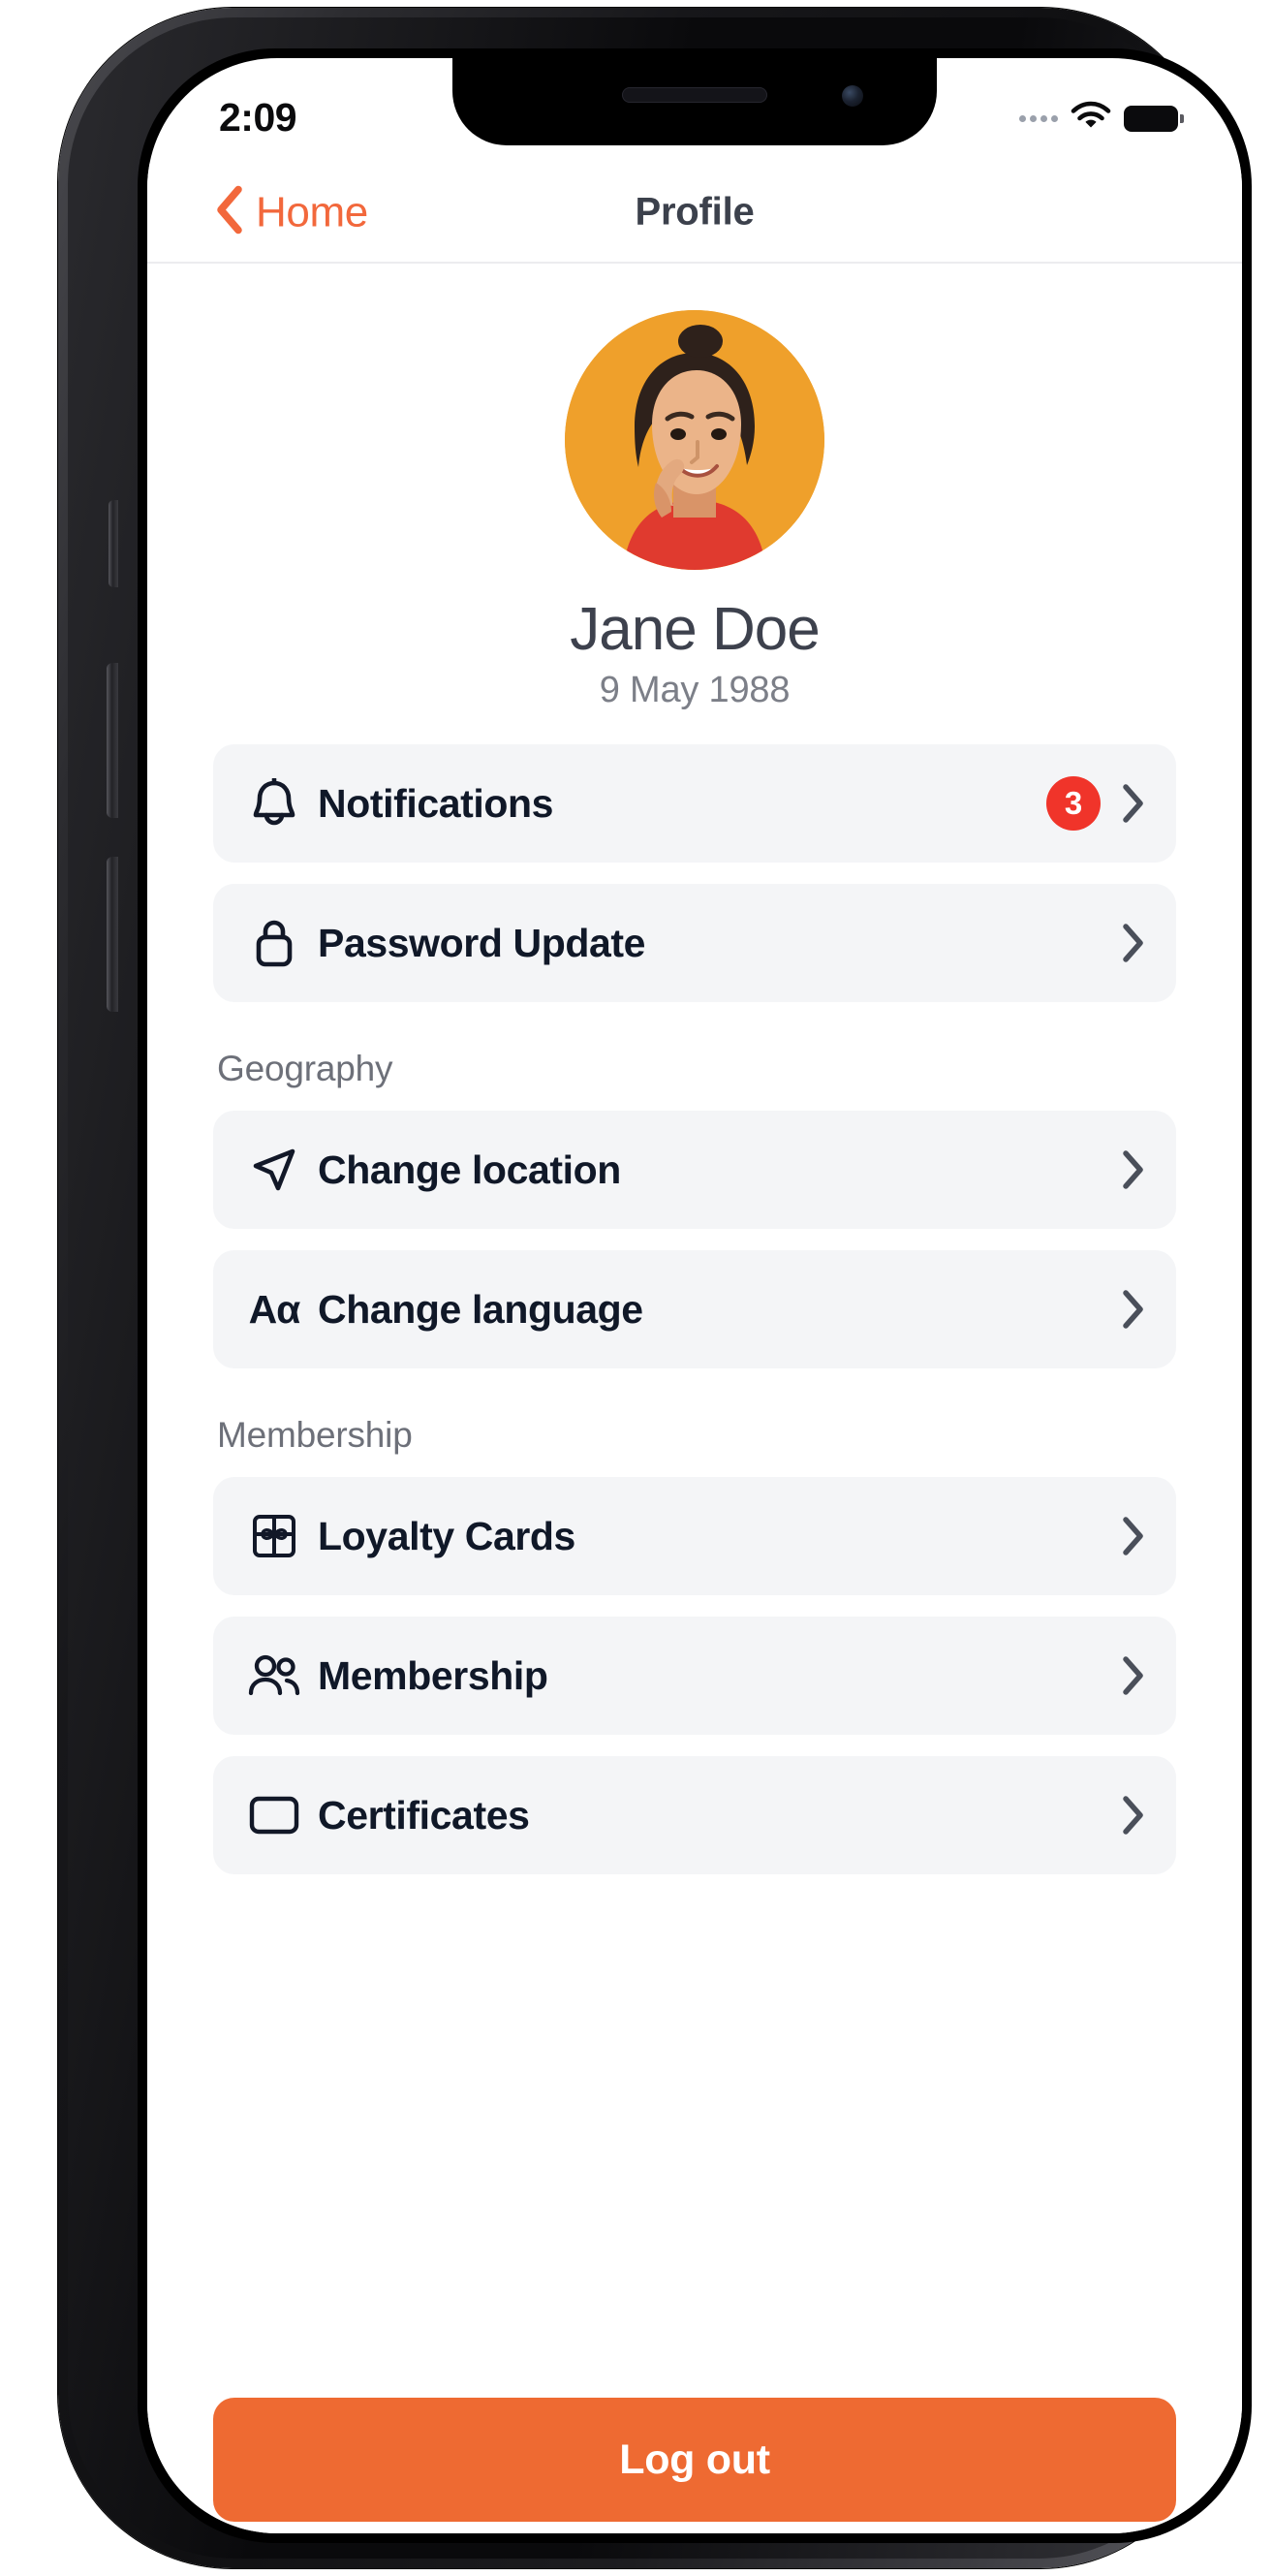 The width and height of the screenshot is (1273, 2576). I want to click on users-icon, so click(274, 1675).